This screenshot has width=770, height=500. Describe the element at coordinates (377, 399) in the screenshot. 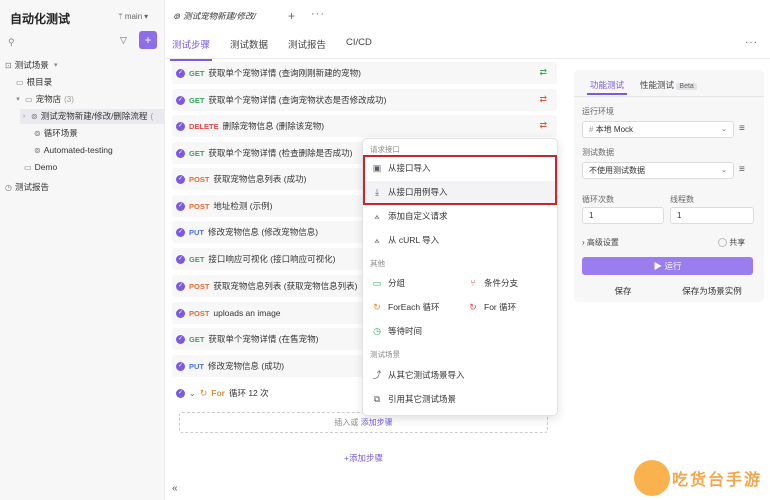

I see `reference-icon: ⧉` at that location.